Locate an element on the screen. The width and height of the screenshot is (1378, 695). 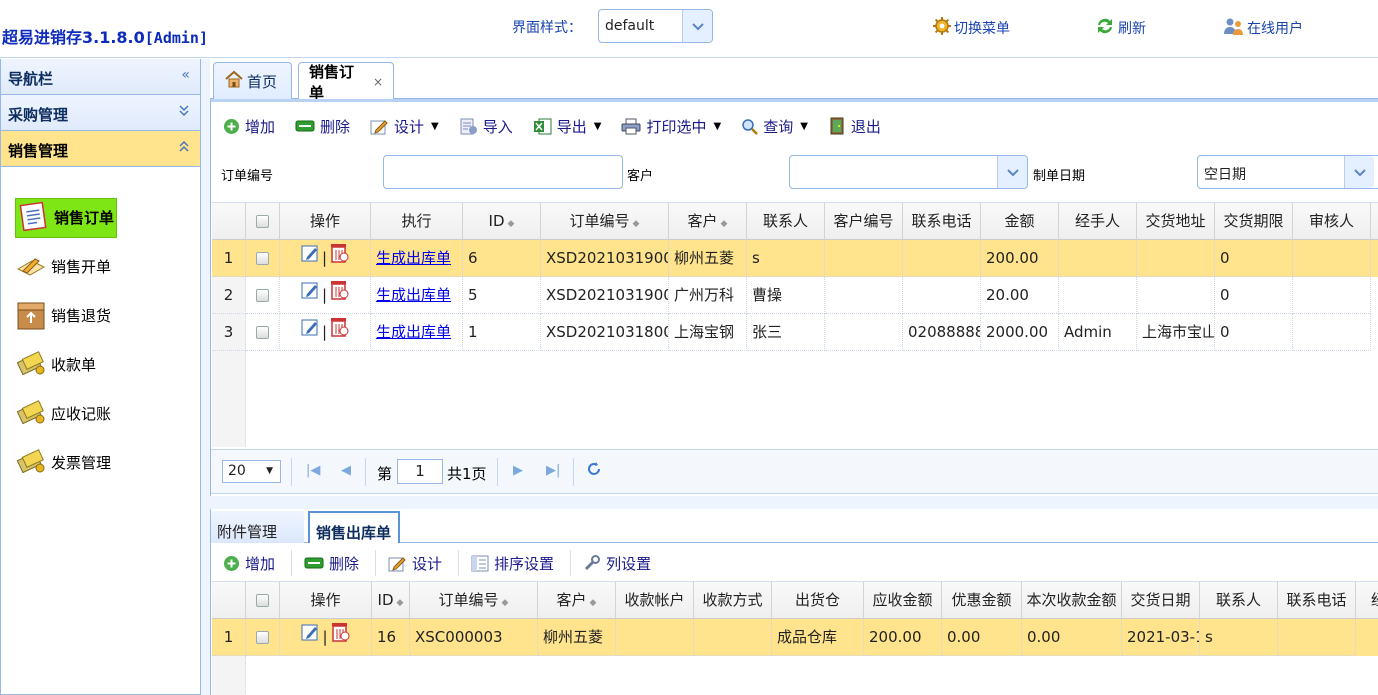
sidebar-item-receivable: 应收记账 is located at coordinates (100, 413).